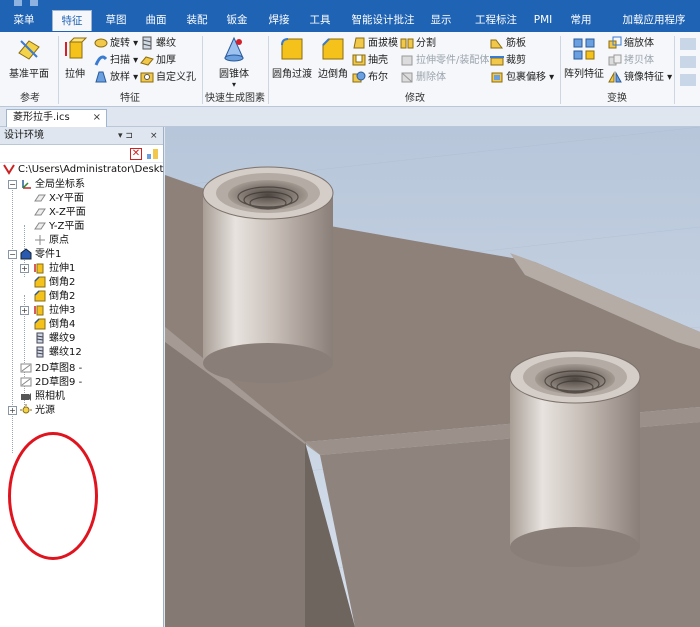 Image resolution: width=700 pixels, height=627 pixels. I want to click on scale-body-button: 缩放体, so click(631, 44).